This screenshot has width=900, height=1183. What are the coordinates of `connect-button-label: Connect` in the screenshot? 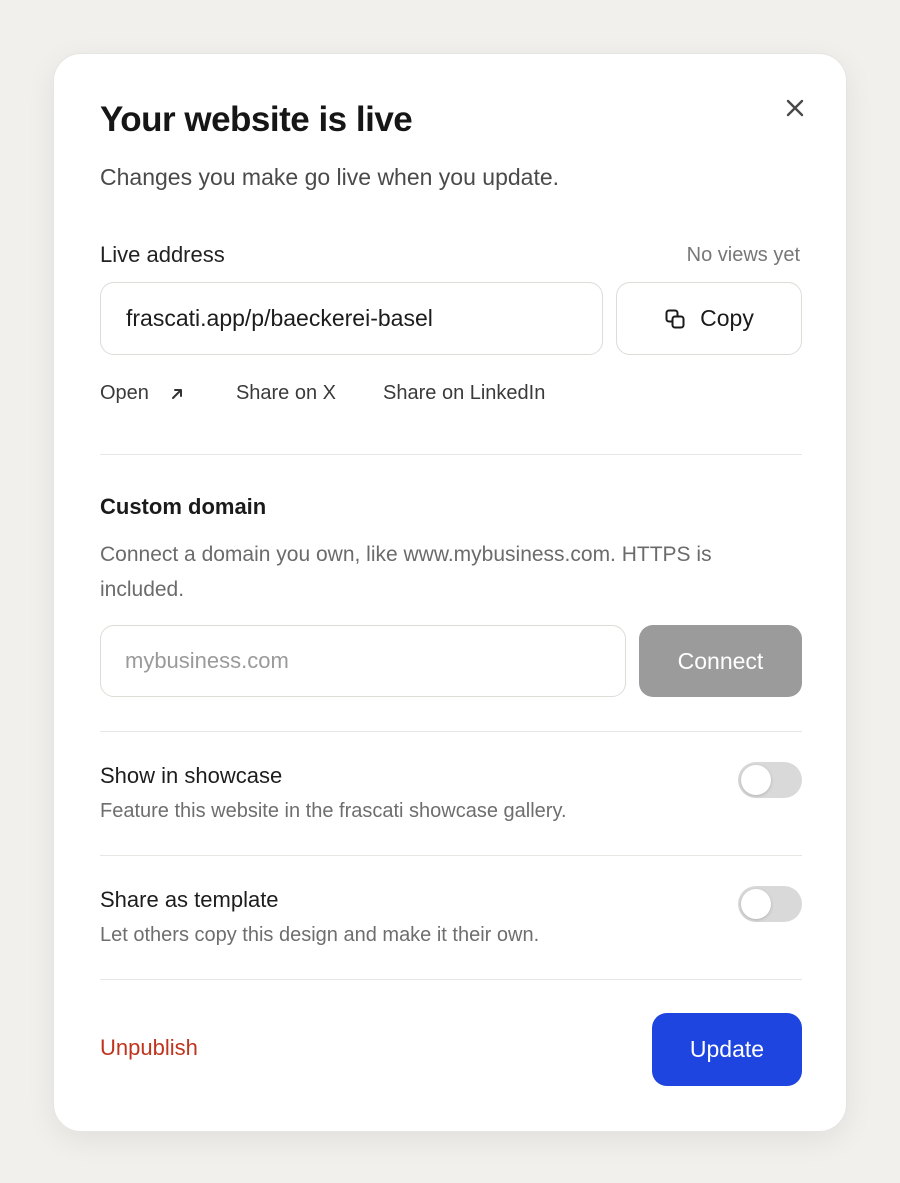 It's located at (720, 660).